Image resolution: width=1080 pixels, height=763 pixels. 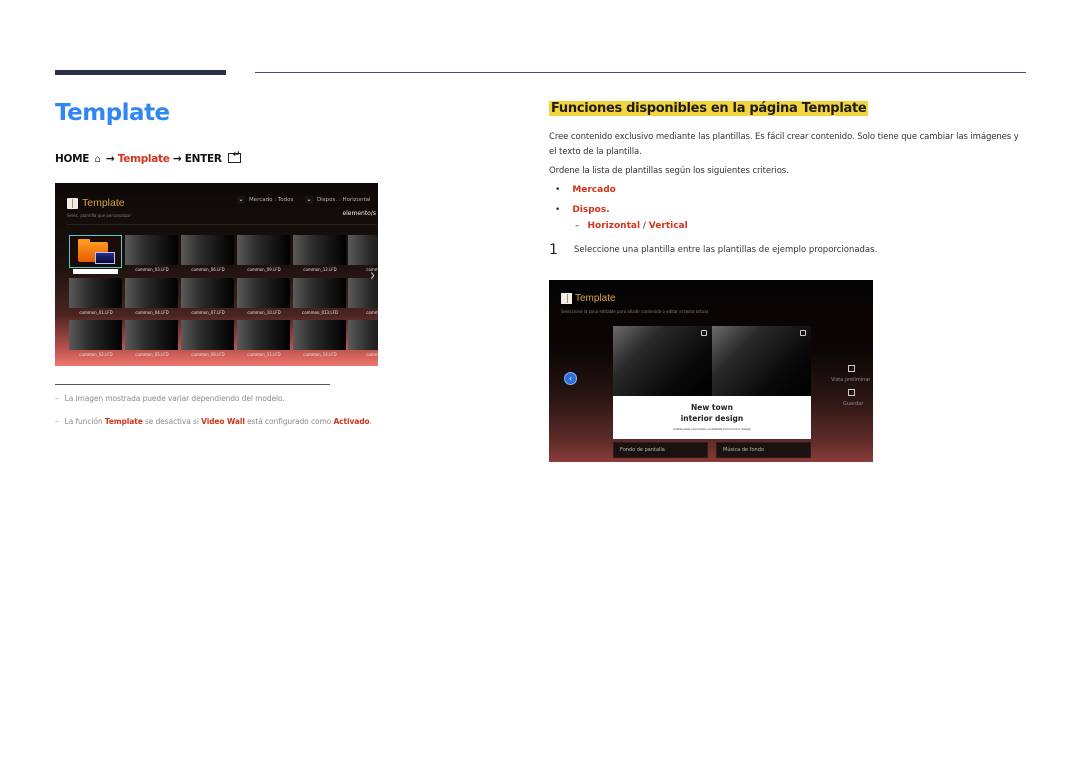 I want to click on filter-mercado: ⌄ Mercado : Todos, so click(x=265, y=200).